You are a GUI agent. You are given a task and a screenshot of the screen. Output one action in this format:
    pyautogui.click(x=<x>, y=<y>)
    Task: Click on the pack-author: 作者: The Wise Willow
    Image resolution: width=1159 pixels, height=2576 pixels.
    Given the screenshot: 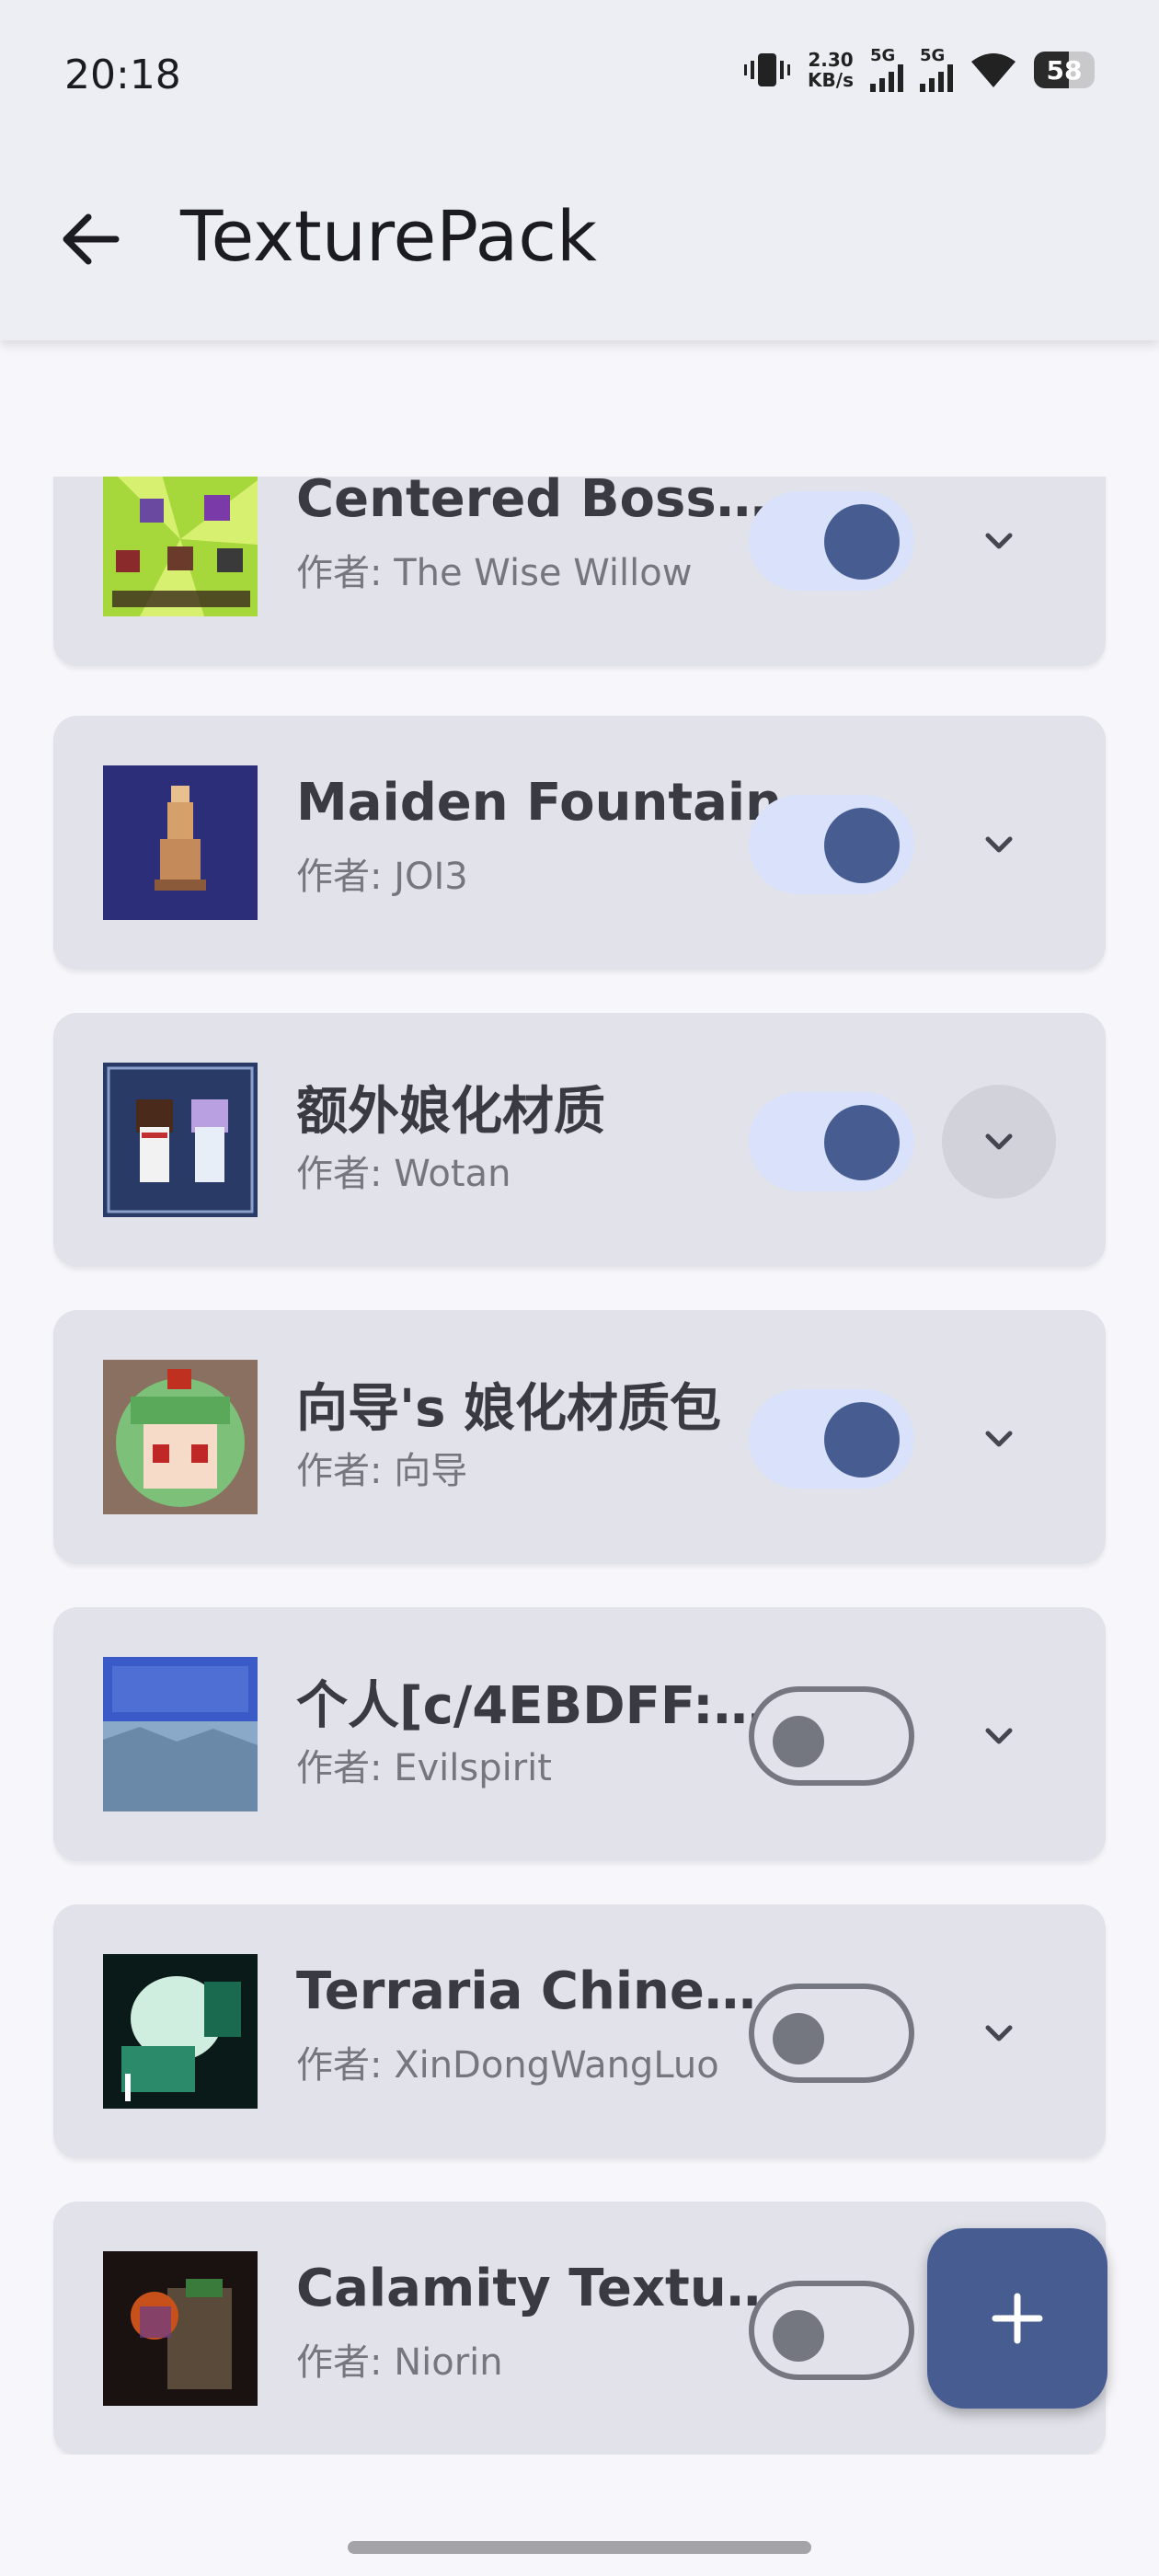 What is the action you would take?
    pyautogui.click(x=494, y=573)
    